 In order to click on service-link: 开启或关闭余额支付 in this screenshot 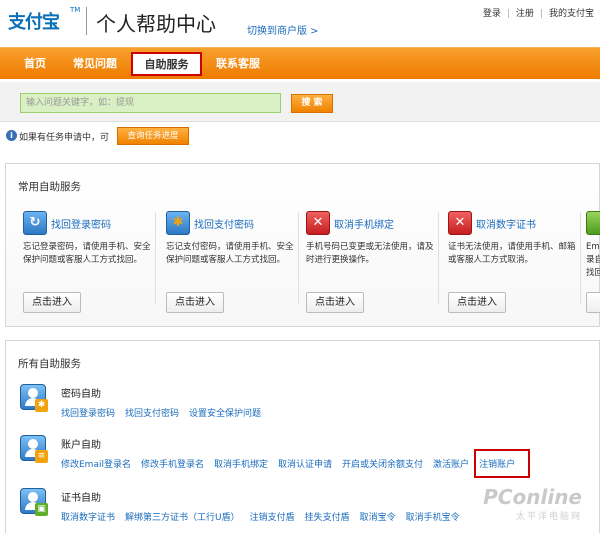, I will do `click(382, 463)`.